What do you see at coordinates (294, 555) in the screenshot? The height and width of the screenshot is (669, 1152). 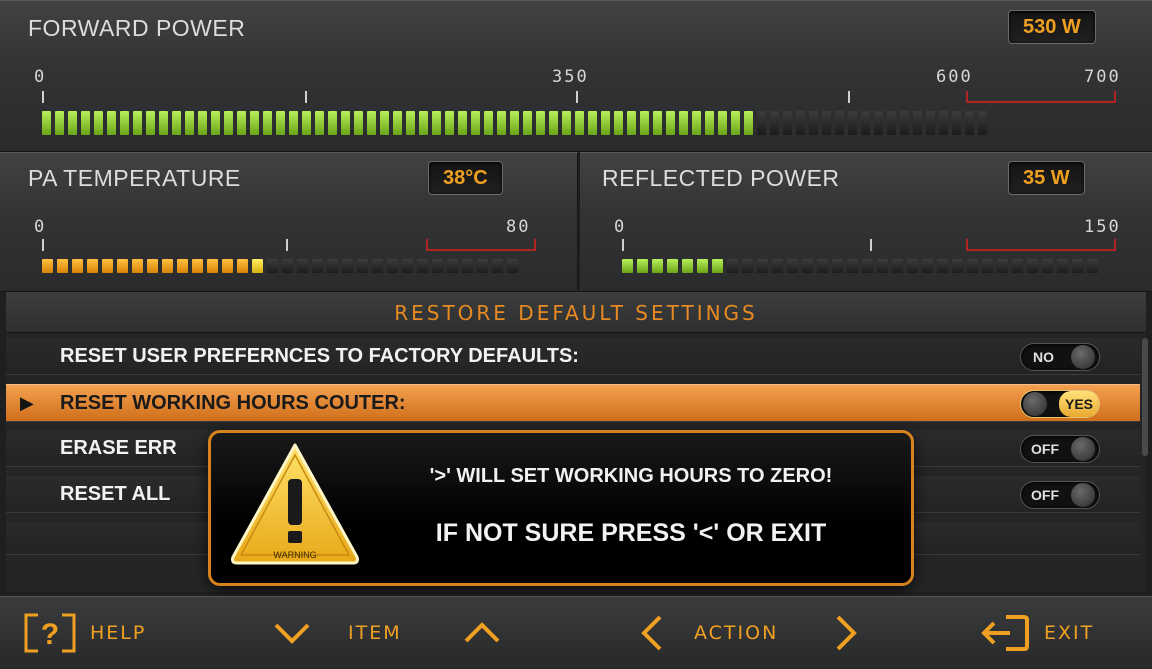 I see `warning-icon-label: WARNING` at bounding box center [294, 555].